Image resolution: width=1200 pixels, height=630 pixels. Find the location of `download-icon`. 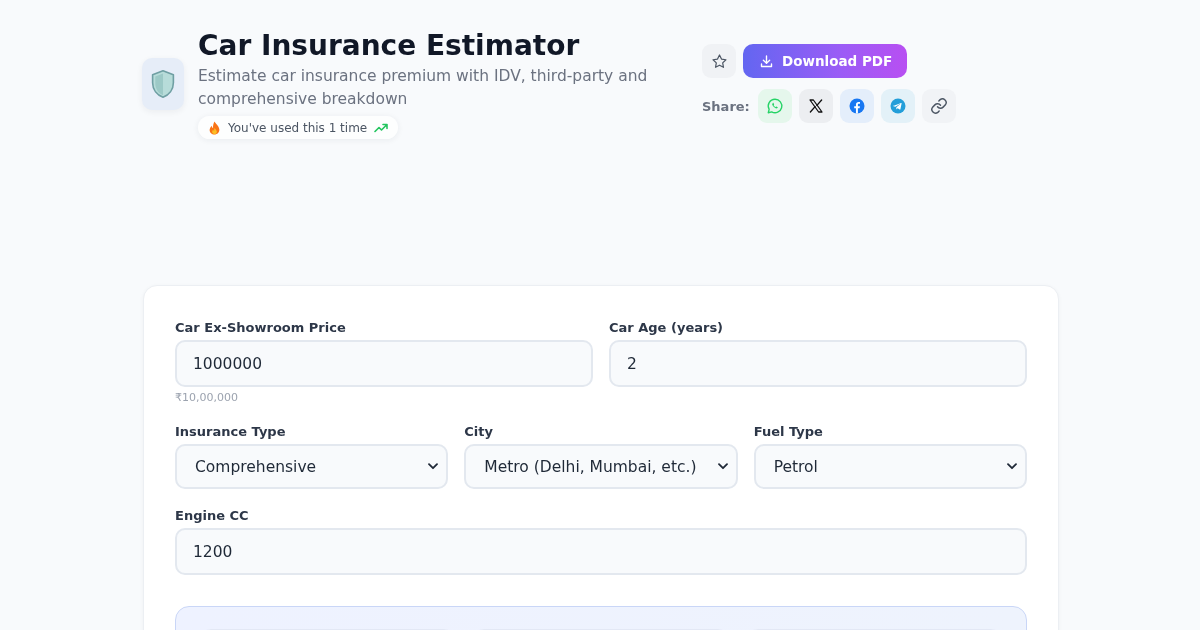

download-icon is located at coordinates (766, 61).